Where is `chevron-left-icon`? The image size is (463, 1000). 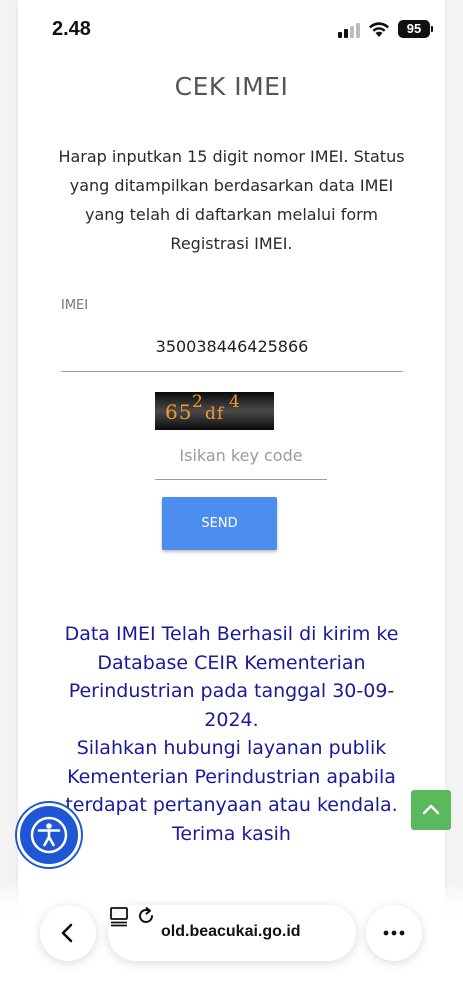
chevron-left-icon is located at coordinates (67, 933).